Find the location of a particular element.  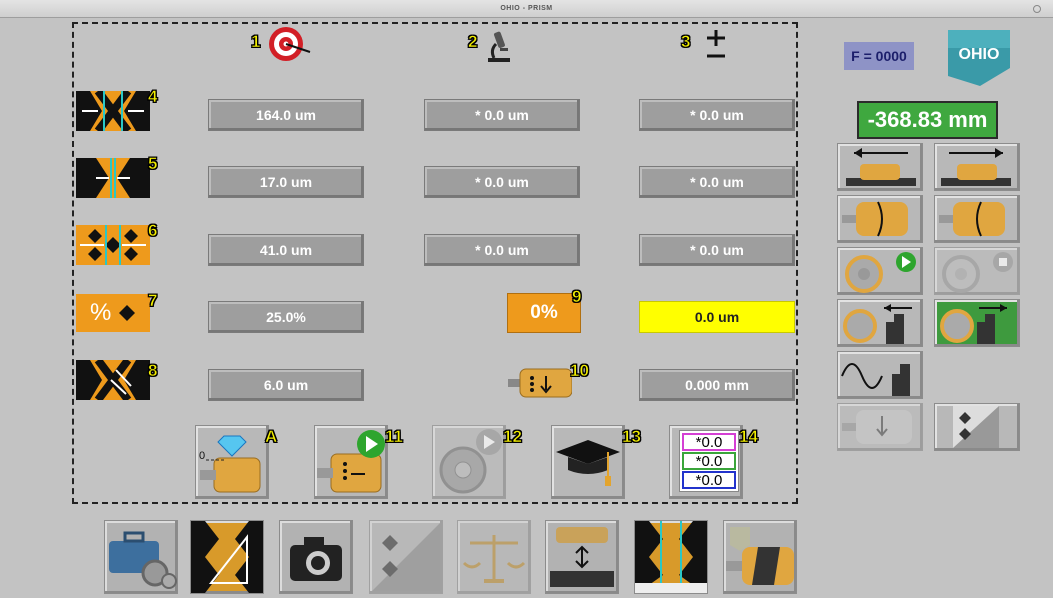

action-13-label: 13 is located at coordinates (632, 436).